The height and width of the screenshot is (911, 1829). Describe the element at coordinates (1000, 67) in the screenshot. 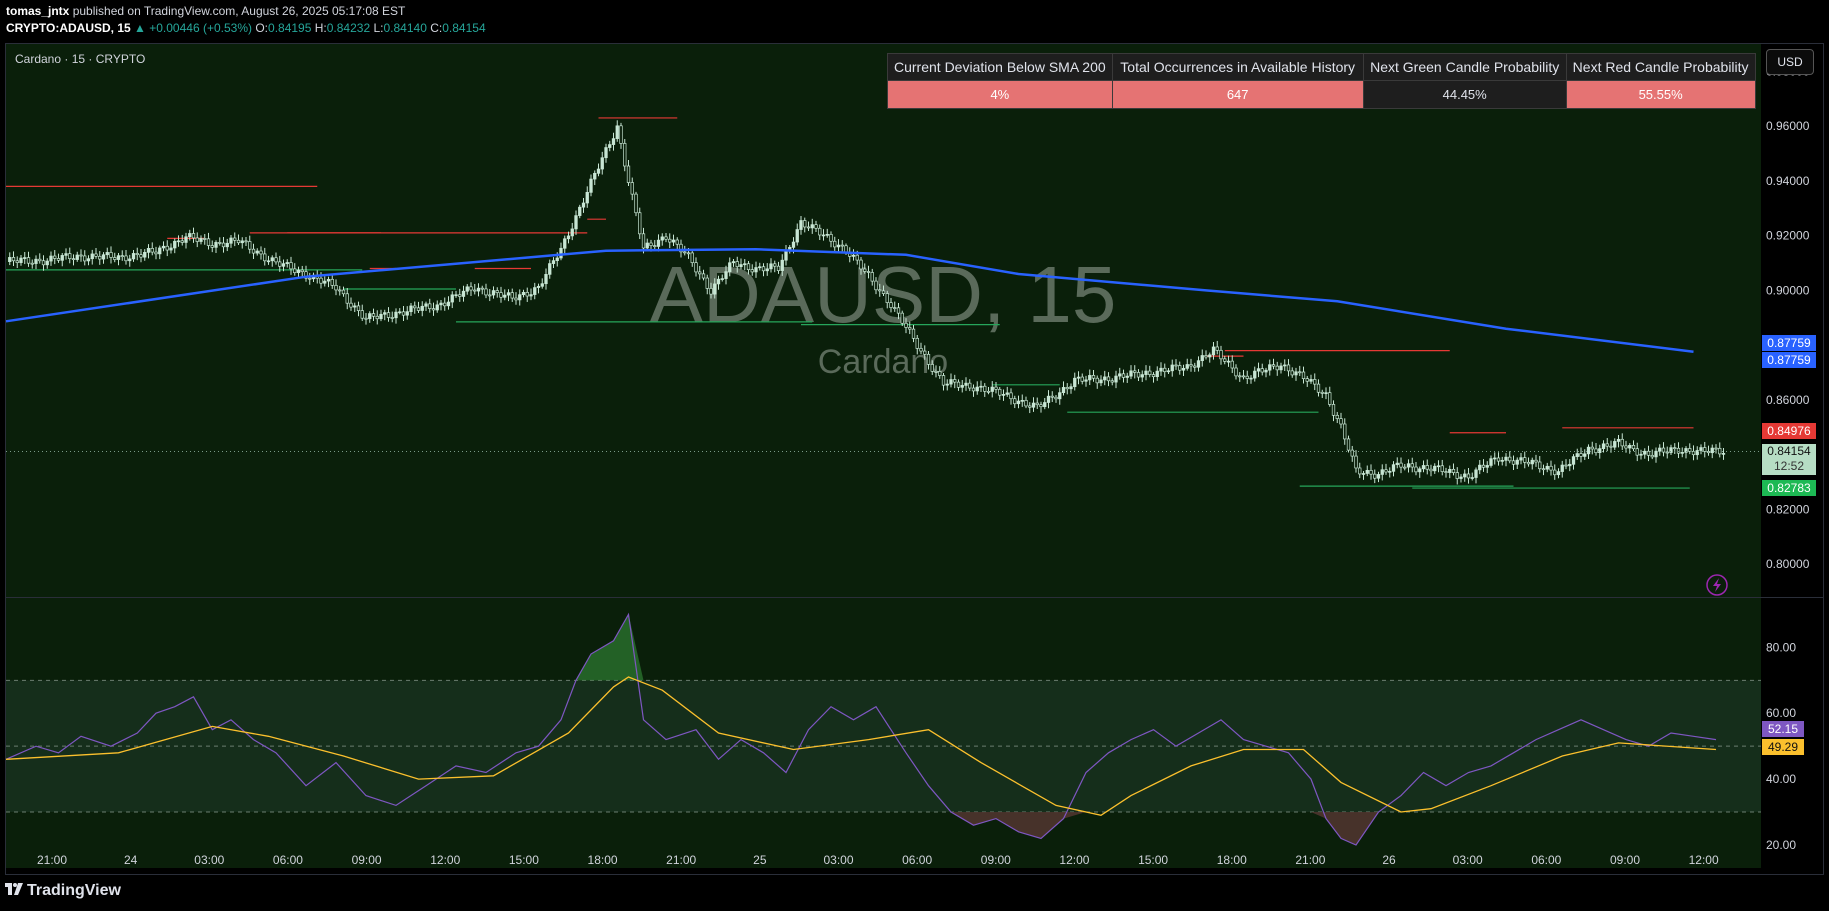

I see `table-header: Current Deviation Below SMA 200` at that location.